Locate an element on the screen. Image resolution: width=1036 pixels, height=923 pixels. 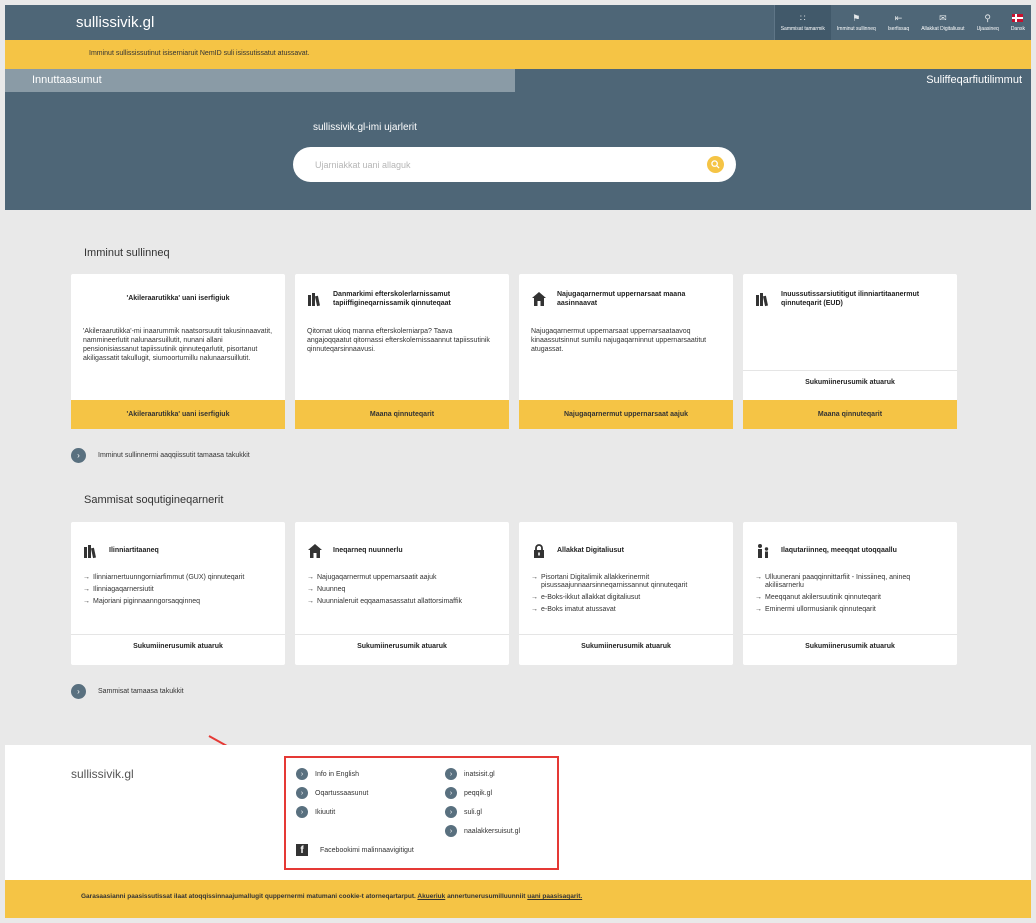
topic-link: Ilinniagaqarnersiutit is located at coordinates (179, 590).